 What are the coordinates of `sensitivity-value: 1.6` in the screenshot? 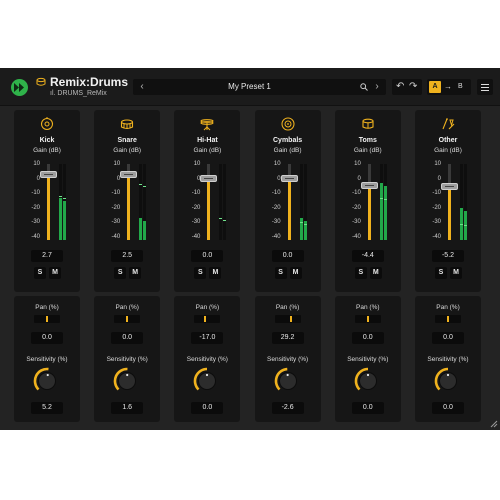 It's located at (127, 408).